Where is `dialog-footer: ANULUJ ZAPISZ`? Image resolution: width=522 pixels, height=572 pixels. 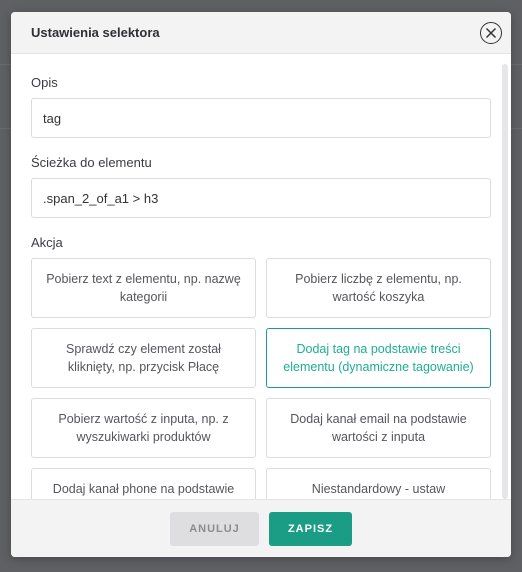
dialog-footer: ANULUJ ZAPISZ is located at coordinates (261, 528).